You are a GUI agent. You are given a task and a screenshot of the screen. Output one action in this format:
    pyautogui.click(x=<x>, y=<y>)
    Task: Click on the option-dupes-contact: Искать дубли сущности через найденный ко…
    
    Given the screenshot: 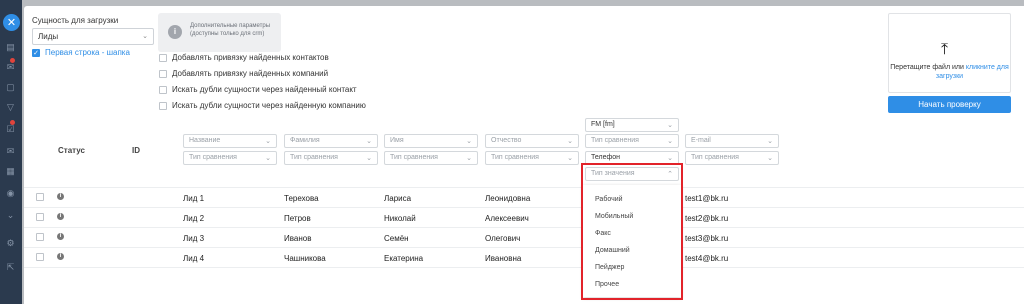 What is the action you would take?
    pyautogui.click(x=258, y=89)
    